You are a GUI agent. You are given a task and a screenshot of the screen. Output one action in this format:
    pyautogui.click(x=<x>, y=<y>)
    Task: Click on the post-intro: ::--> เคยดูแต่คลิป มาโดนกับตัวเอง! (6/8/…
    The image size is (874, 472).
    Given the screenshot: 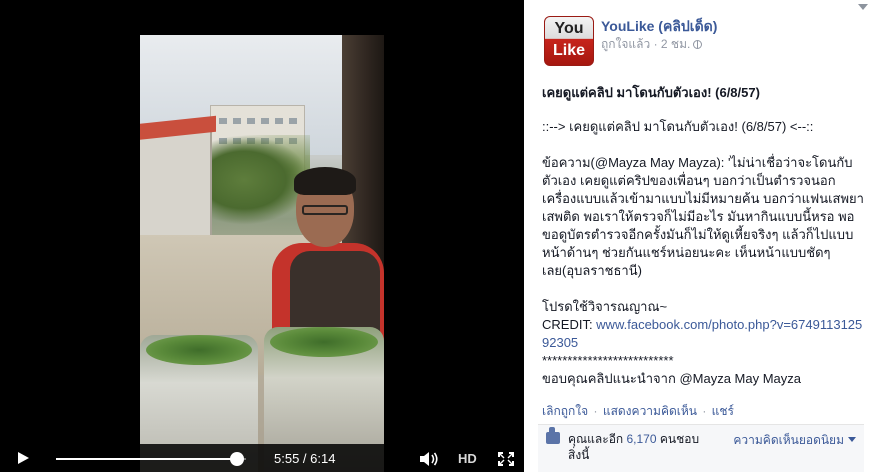 What is the action you would take?
    pyautogui.click(x=678, y=126)
    